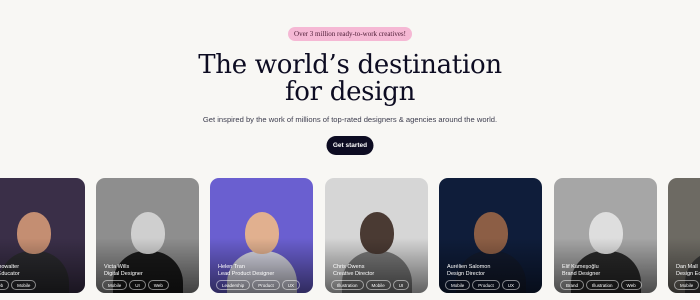 This screenshot has height=300, width=700. Describe the element at coordinates (572, 285) in the screenshot. I see `skill-tag: Brand` at that location.